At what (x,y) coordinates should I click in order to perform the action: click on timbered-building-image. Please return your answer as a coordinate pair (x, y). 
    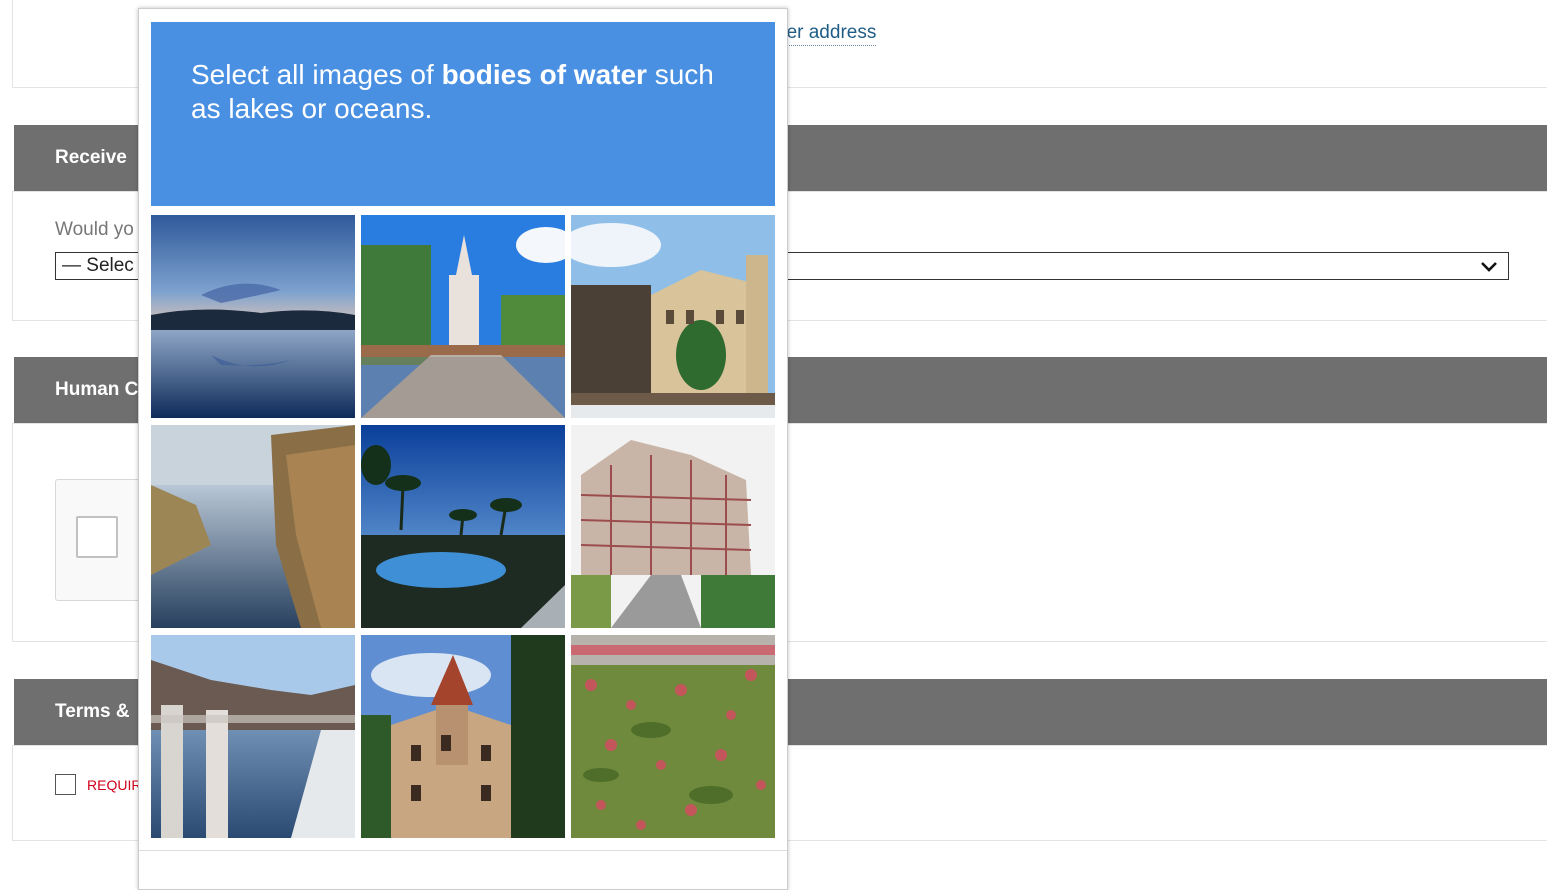
    Looking at the image, I should click on (673, 526).